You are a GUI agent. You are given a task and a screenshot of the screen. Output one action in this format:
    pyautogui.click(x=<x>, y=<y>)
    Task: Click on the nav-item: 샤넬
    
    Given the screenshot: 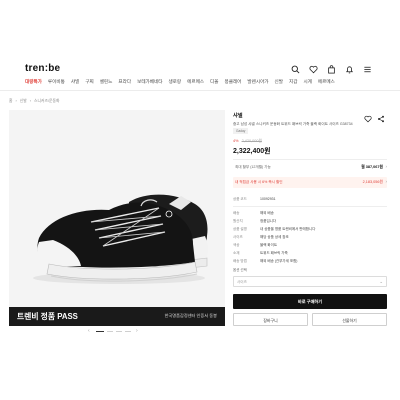 What is the action you would take?
    pyautogui.click(x=75, y=82)
    